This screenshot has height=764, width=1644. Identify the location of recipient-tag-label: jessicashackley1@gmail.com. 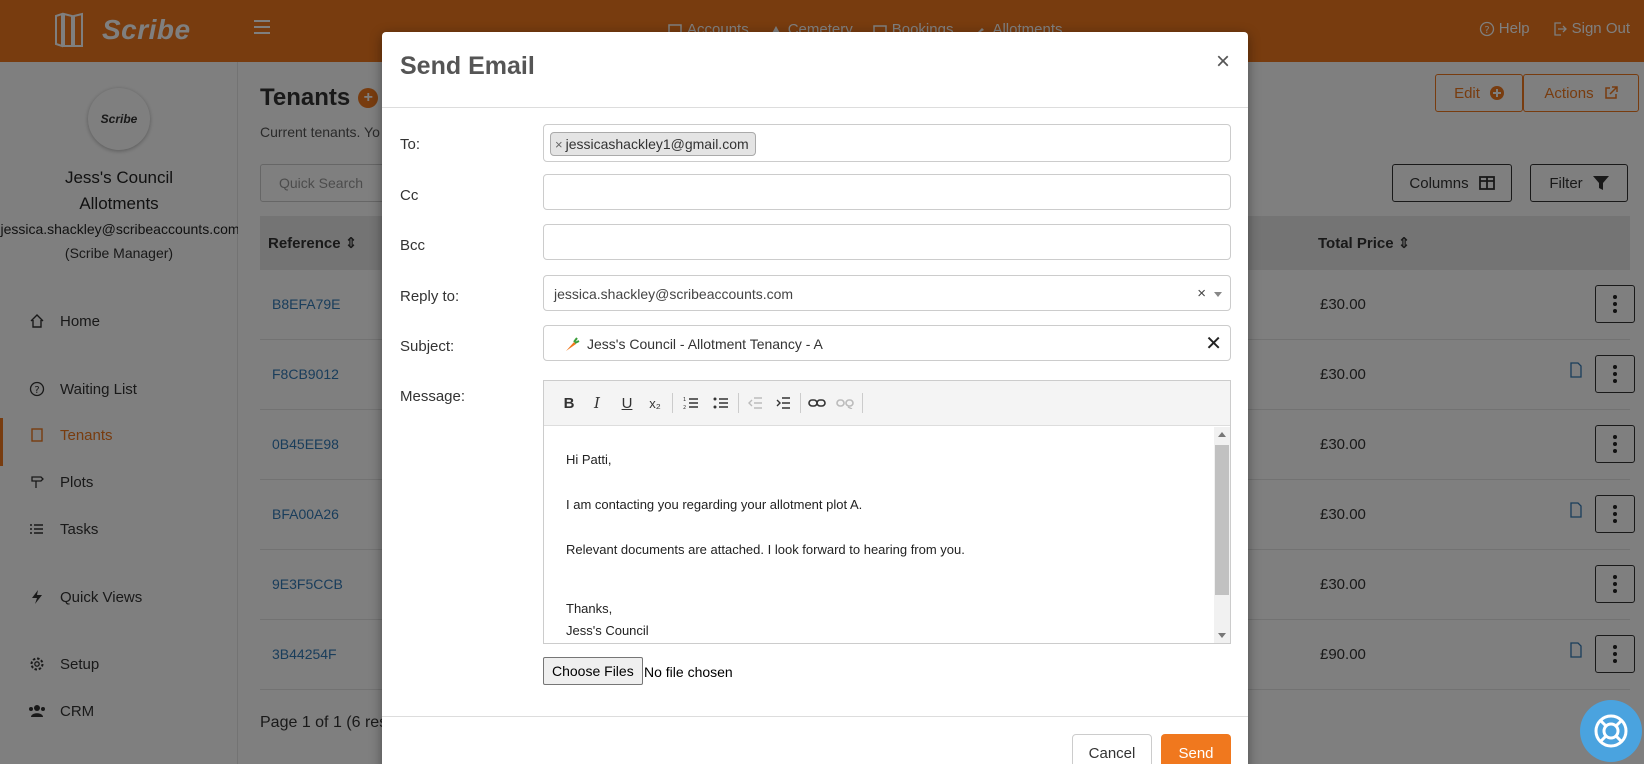
(657, 144).